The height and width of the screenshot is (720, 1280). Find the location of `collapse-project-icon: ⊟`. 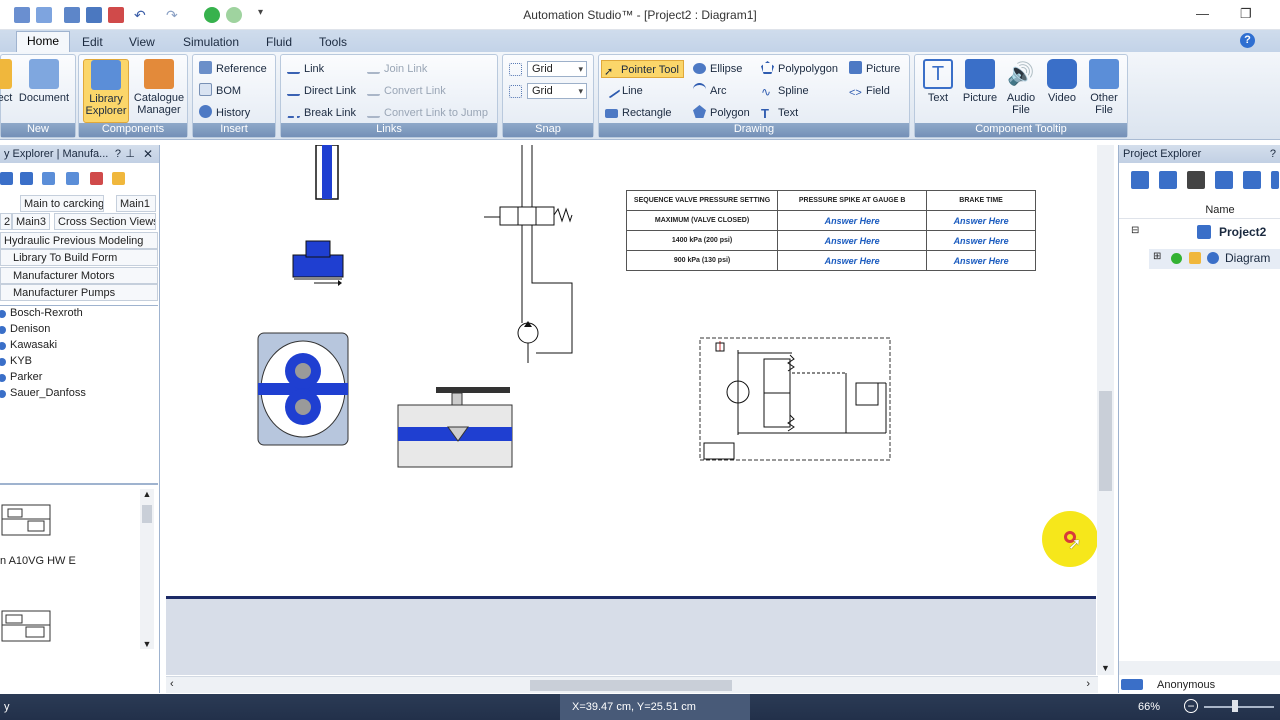

collapse-project-icon: ⊟ is located at coordinates (1135, 230).